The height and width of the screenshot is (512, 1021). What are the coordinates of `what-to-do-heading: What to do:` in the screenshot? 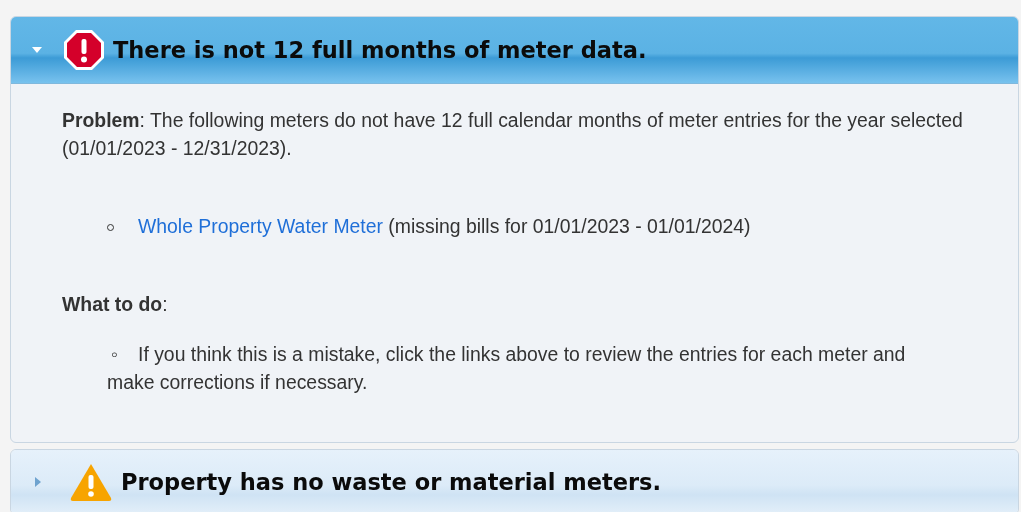 It's located at (115, 304).